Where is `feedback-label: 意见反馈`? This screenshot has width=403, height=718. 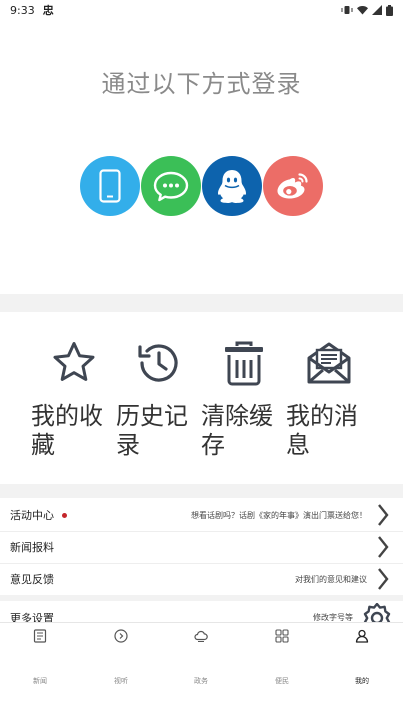 feedback-label: 意见反馈 is located at coordinates (32, 579).